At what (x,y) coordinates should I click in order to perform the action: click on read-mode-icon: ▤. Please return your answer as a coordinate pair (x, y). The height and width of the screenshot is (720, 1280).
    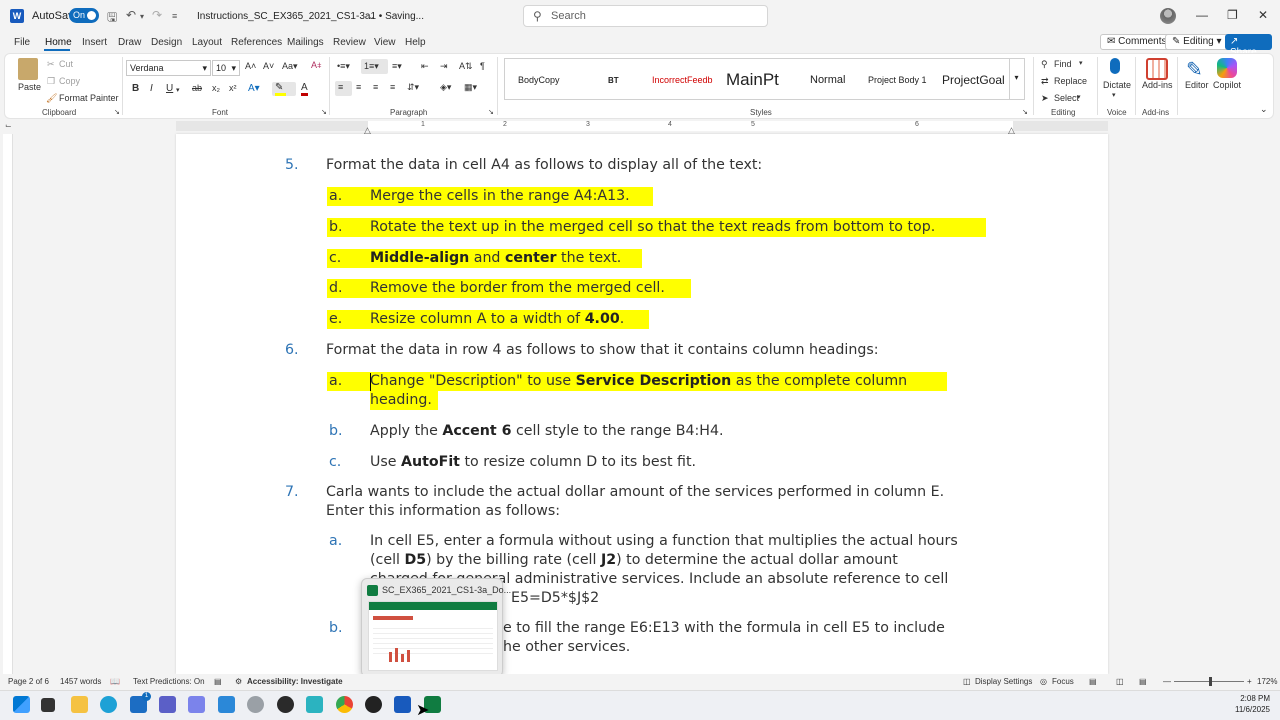
    Looking at the image, I should click on (1093, 681).